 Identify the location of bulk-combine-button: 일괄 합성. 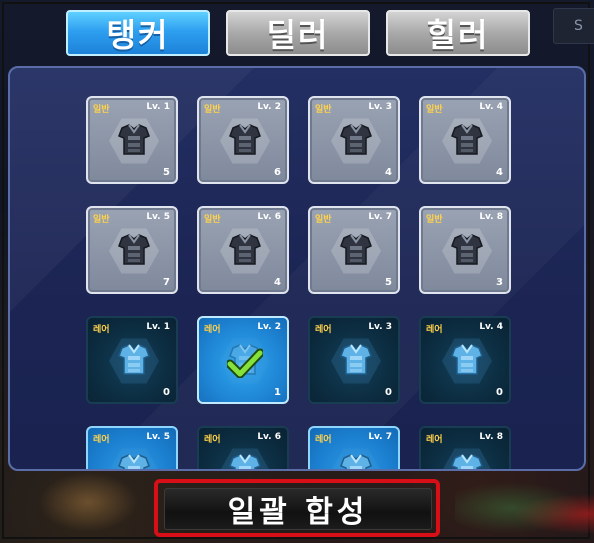
(298, 509).